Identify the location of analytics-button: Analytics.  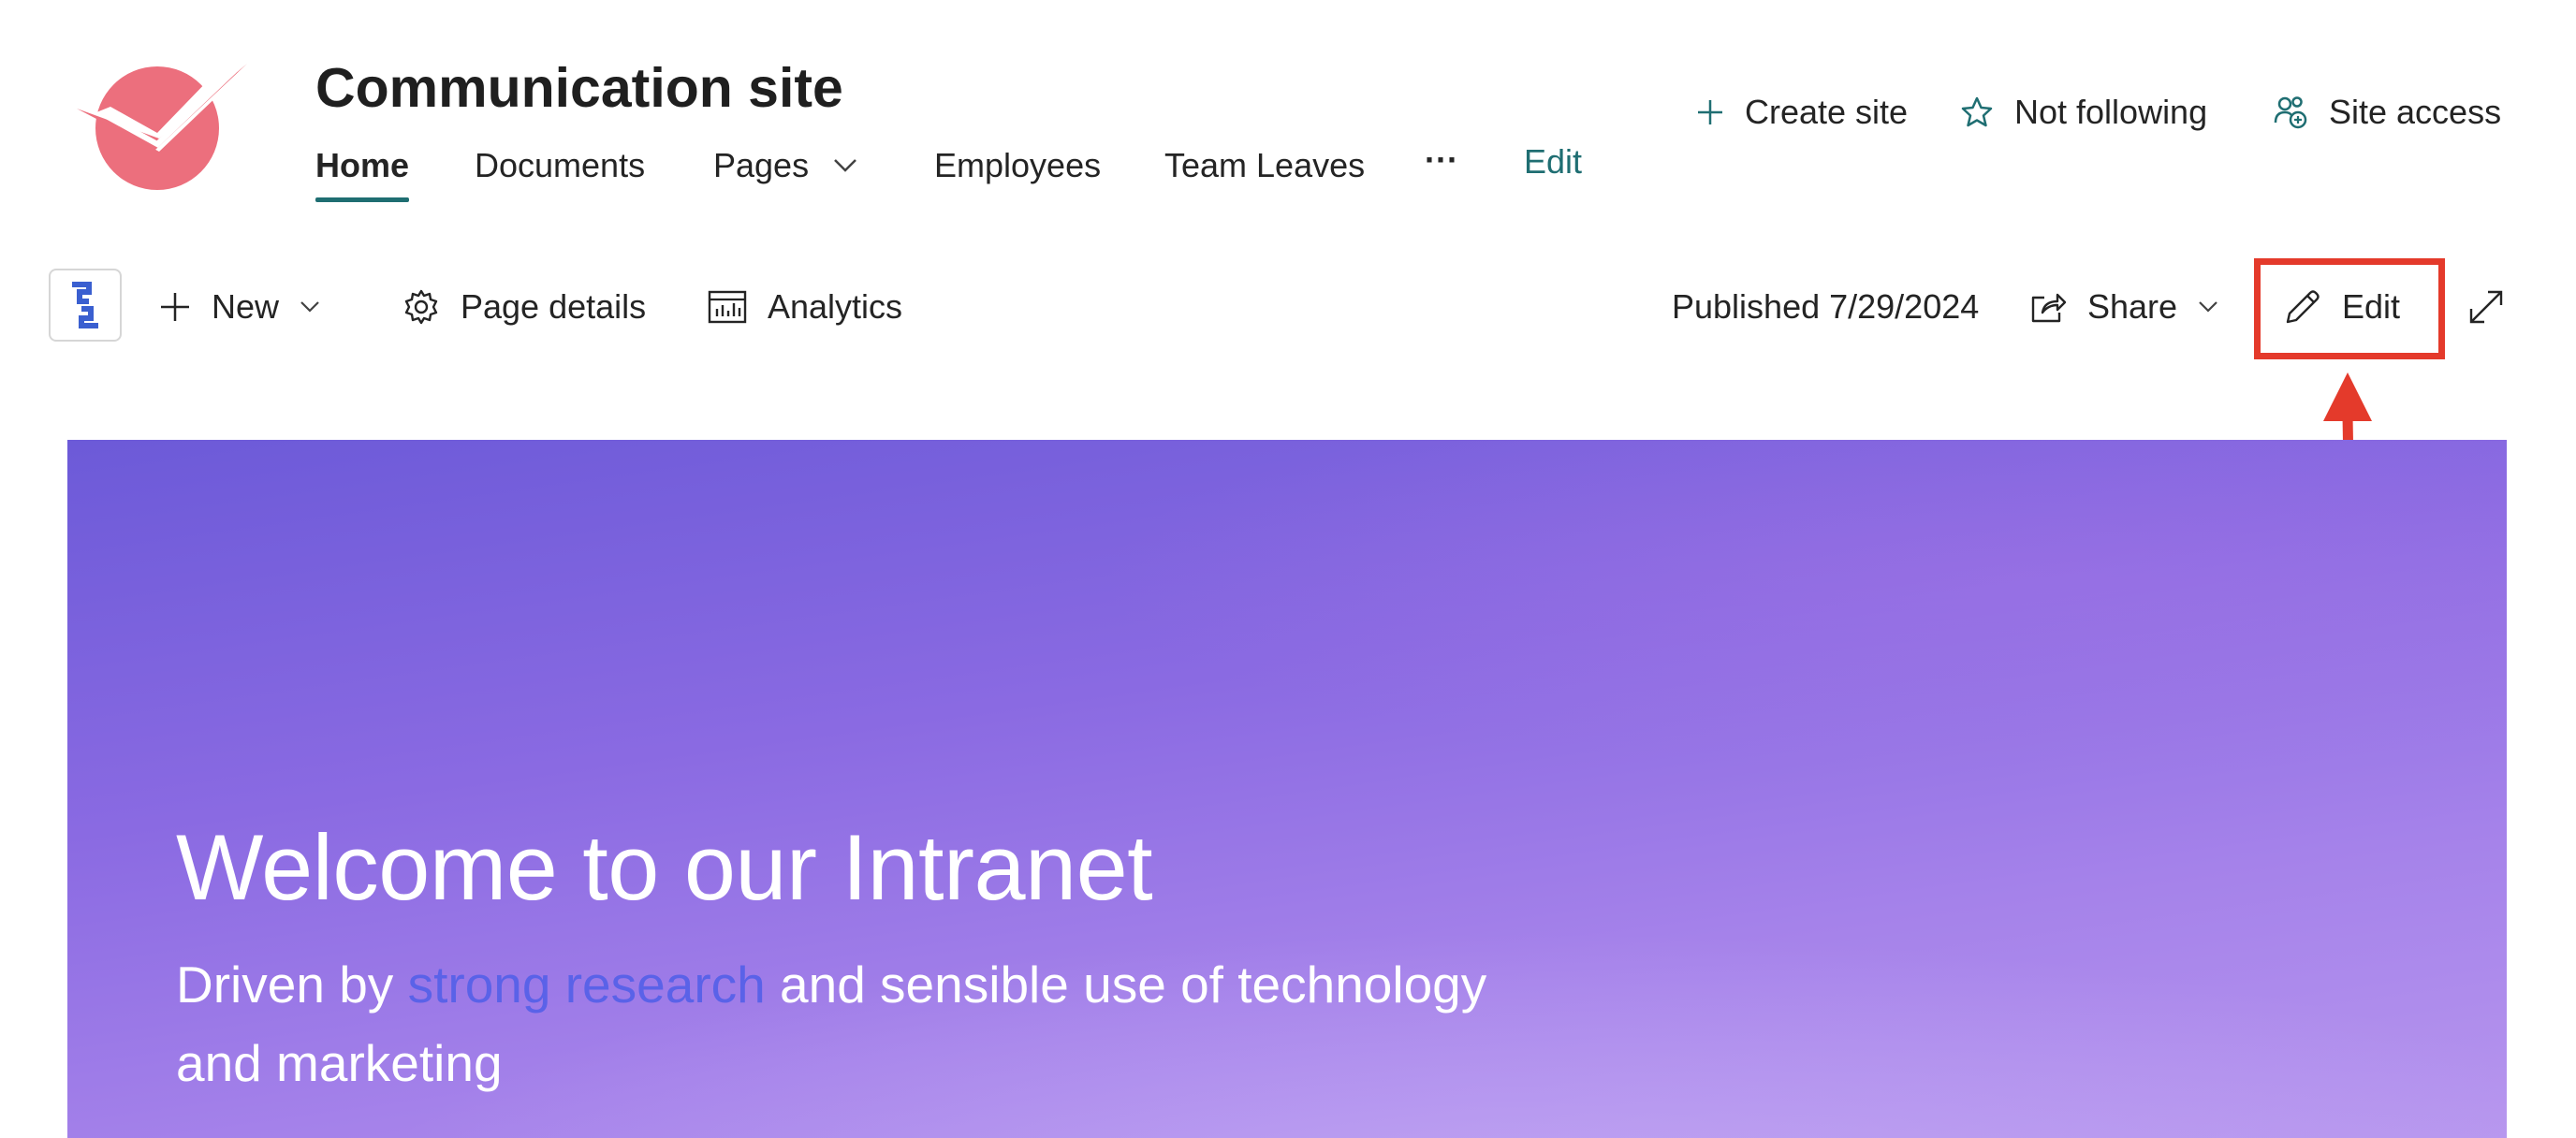
(805, 306).